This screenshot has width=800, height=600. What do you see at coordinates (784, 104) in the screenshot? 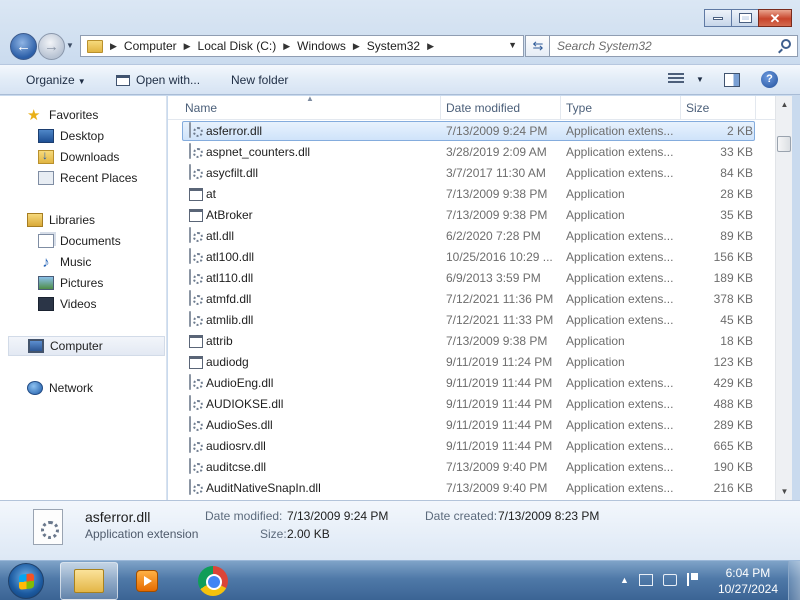
I see `scroll-up-arrow-icon: ▲` at bounding box center [784, 104].